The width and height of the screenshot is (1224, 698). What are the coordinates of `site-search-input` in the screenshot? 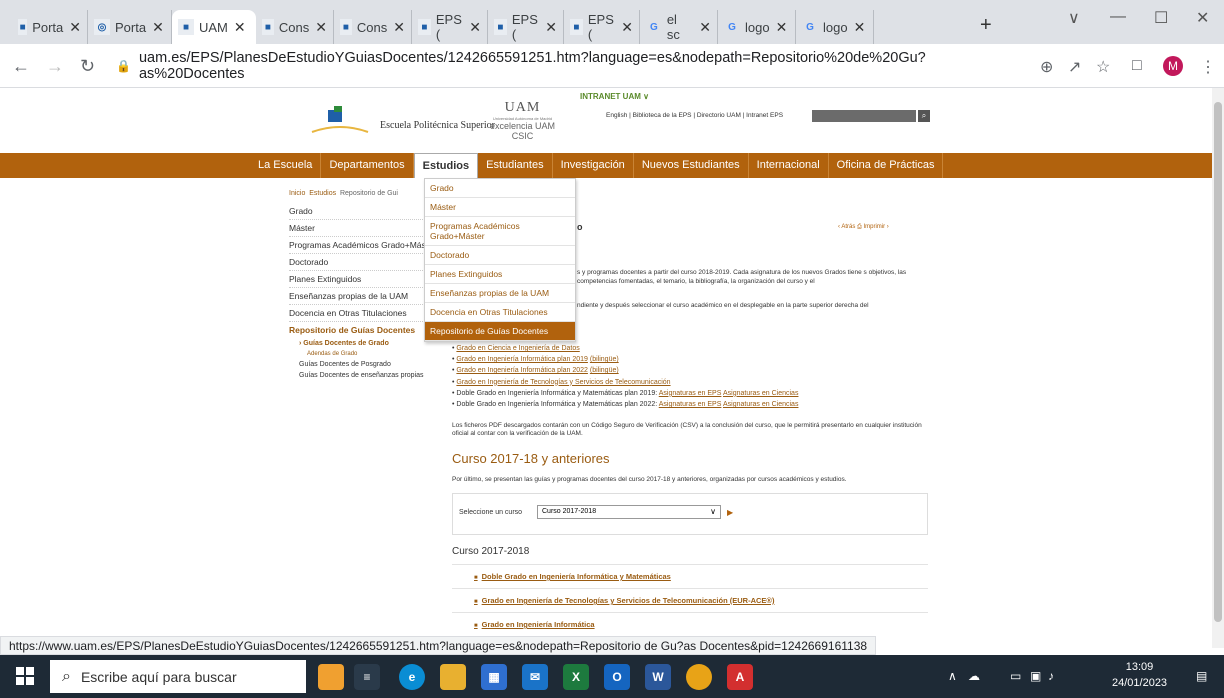 It's located at (864, 116).